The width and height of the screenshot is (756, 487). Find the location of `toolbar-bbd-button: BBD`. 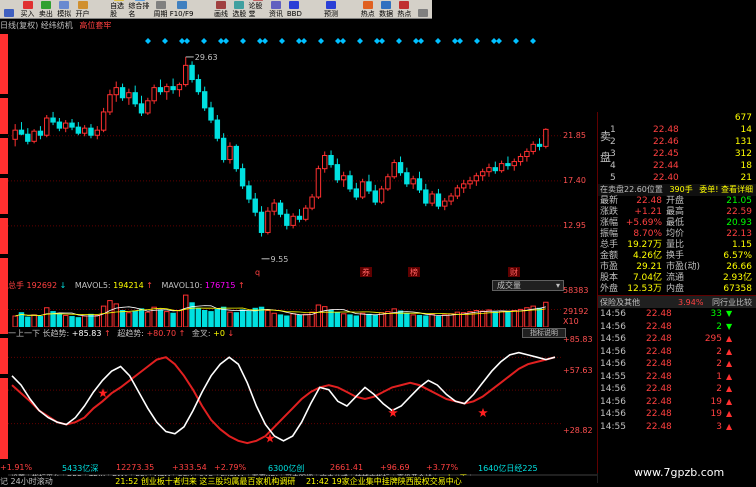

toolbar-bbd-button: BBD is located at coordinates (294, 9).